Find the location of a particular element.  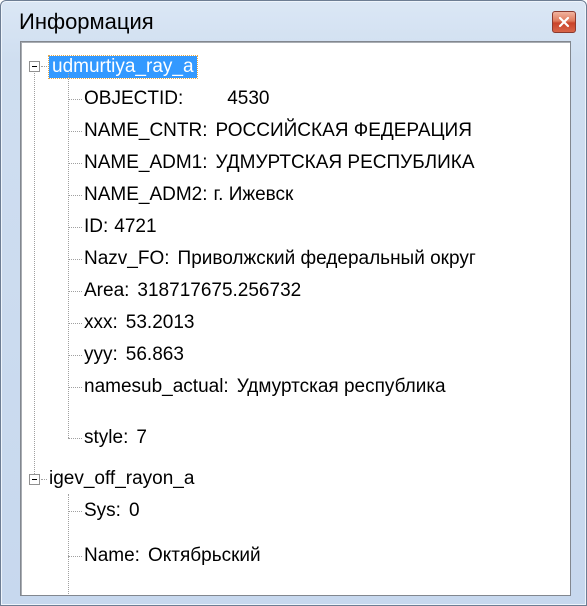

field-key: style: is located at coordinates (106, 437).